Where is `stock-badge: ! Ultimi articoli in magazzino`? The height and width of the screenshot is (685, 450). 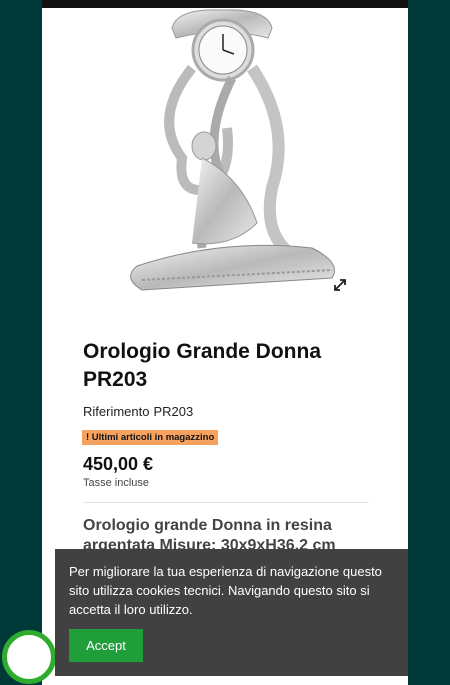
stock-badge: ! Ultimi articoli in magazzino is located at coordinates (150, 437).